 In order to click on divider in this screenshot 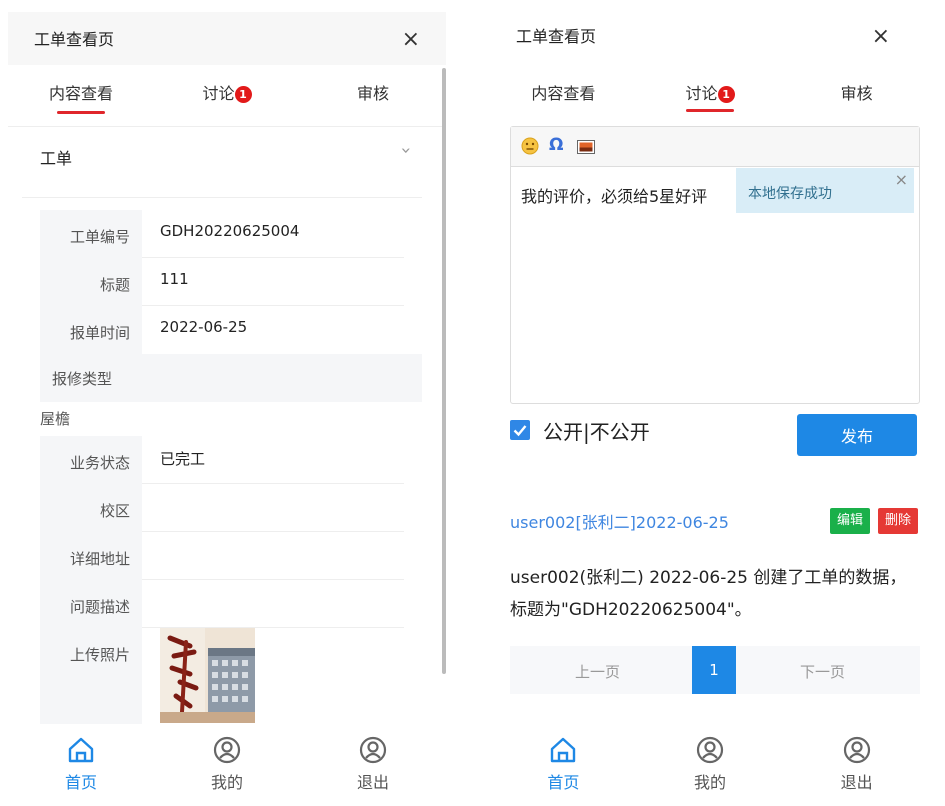, I will do `click(222, 197)`.